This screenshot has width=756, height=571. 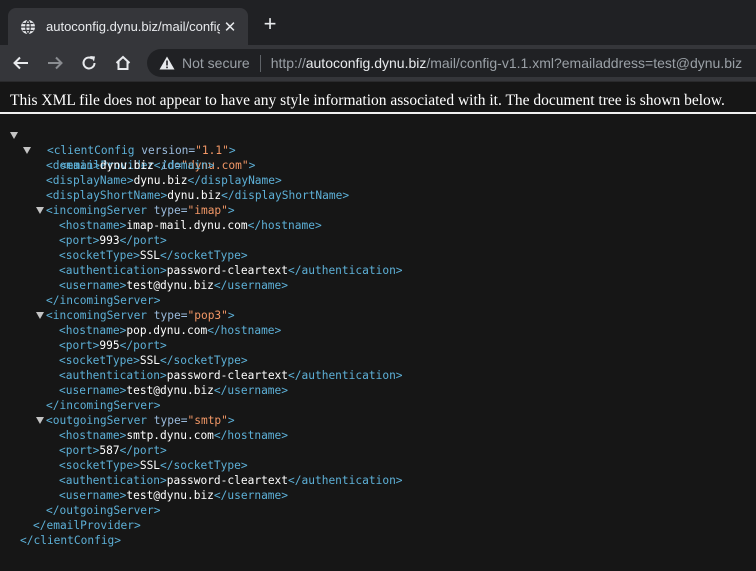 I want to click on browser-tab: autoconfig.dynu.biz/mail/config- ✕, so click(x=128, y=26).